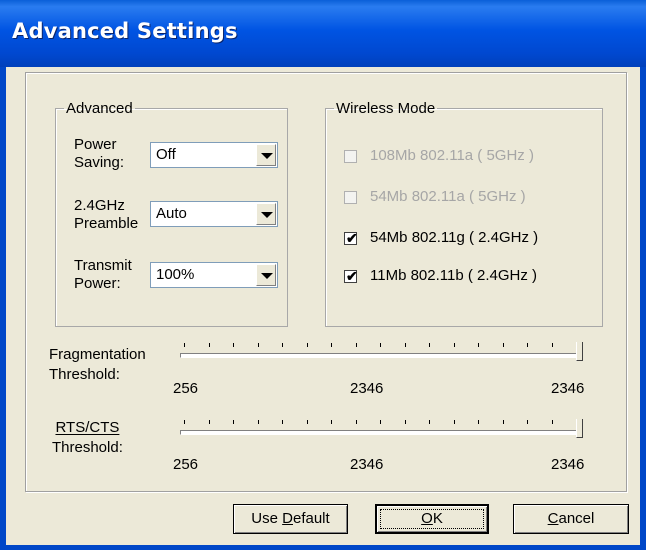 The height and width of the screenshot is (550, 646). Describe the element at coordinates (214, 155) in the screenshot. I see `power-saving-select: Off` at that location.